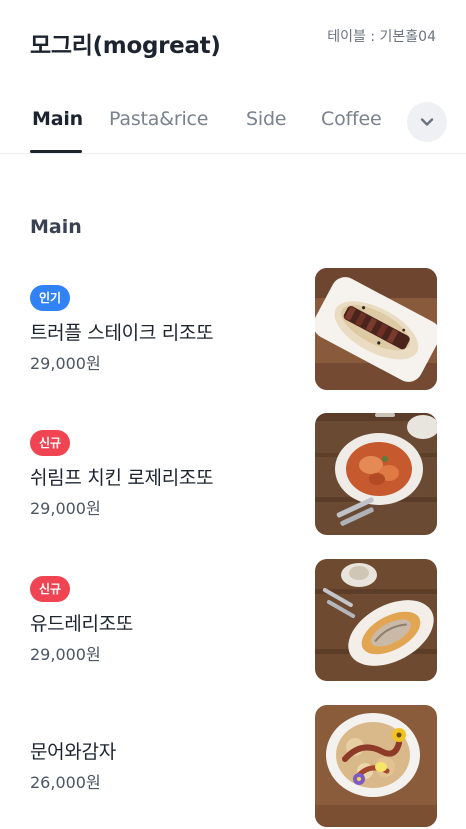 This screenshot has height=829, width=466. What do you see at coordinates (158, 119) in the screenshot?
I see `tab-pasta-rice: Pasta&rice` at bounding box center [158, 119].